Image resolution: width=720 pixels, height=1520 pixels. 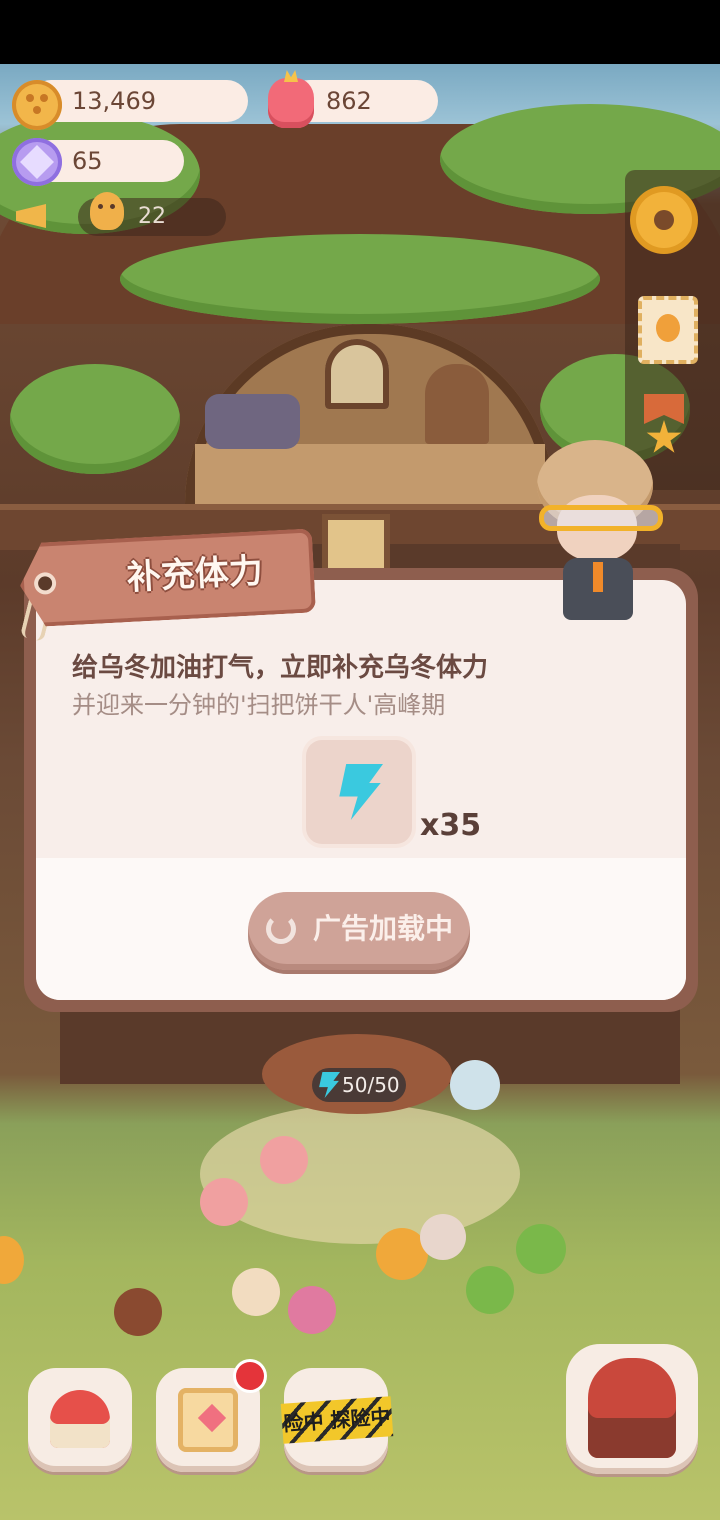 What do you see at coordinates (87, 161) in the screenshot?
I see `crystal-value: 65` at bounding box center [87, 161].